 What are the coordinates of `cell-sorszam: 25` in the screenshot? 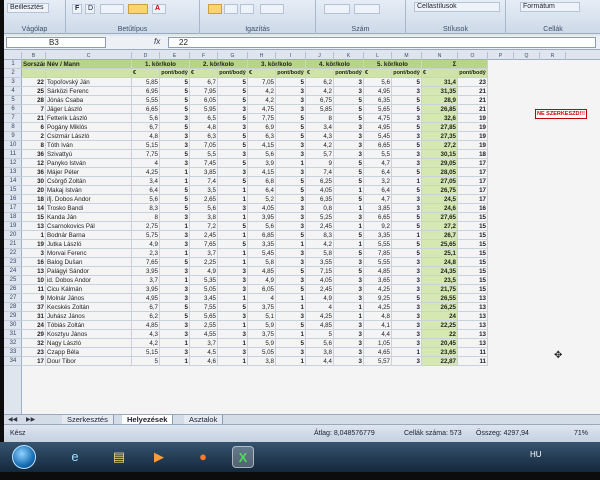 It's located at (34, 91).